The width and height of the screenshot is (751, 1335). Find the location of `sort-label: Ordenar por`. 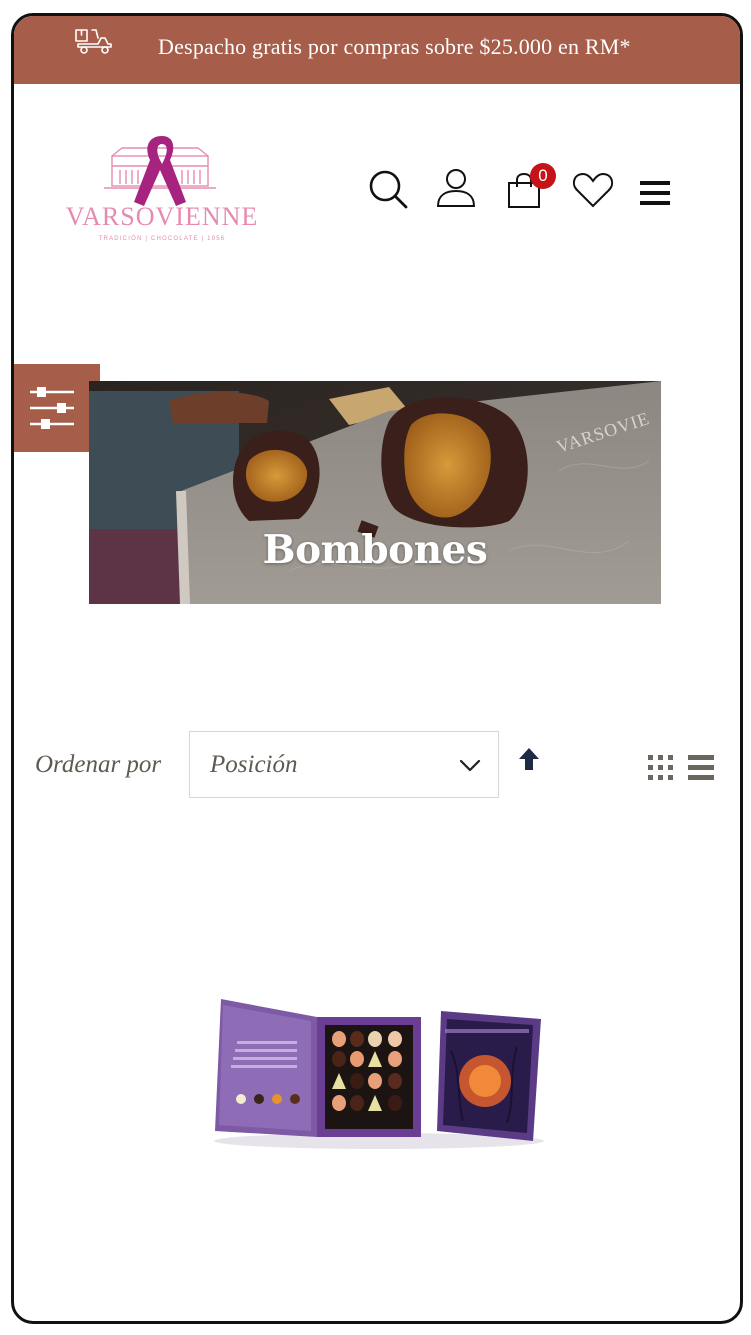

sort-label: Ordenar por is located at coordinates (98, 764).